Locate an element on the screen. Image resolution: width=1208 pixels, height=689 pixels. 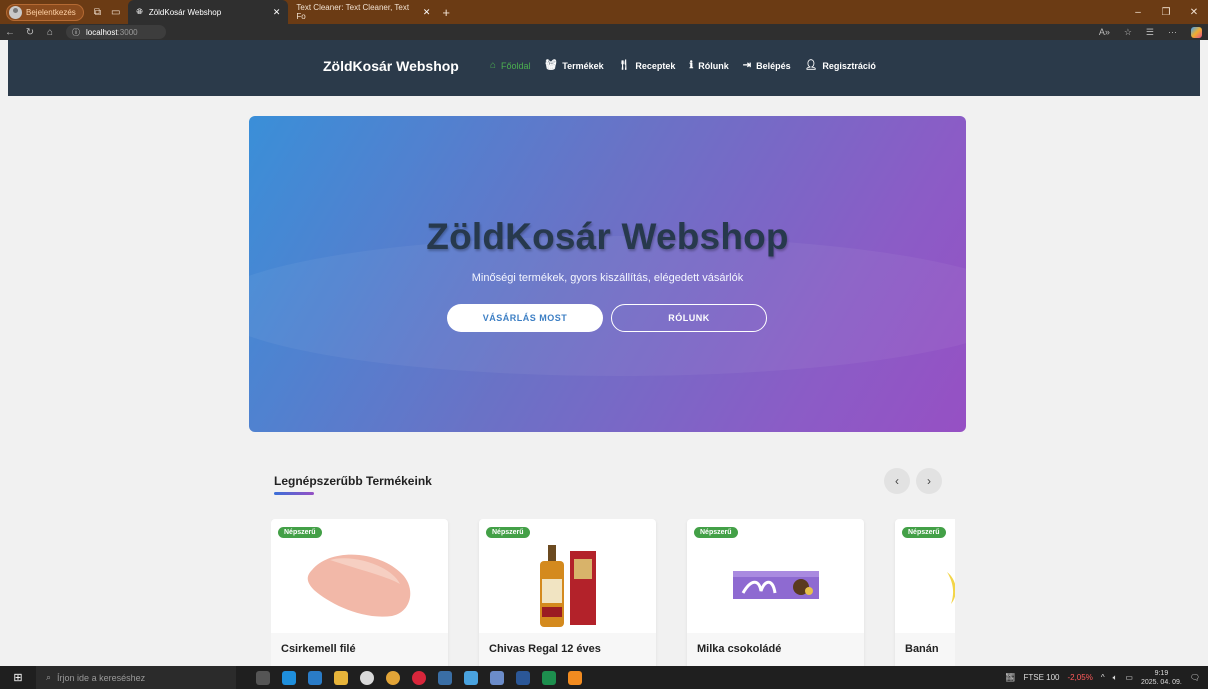
menu-item-rolunk: ℹ Rólunk is located at coordinates (708, 65).